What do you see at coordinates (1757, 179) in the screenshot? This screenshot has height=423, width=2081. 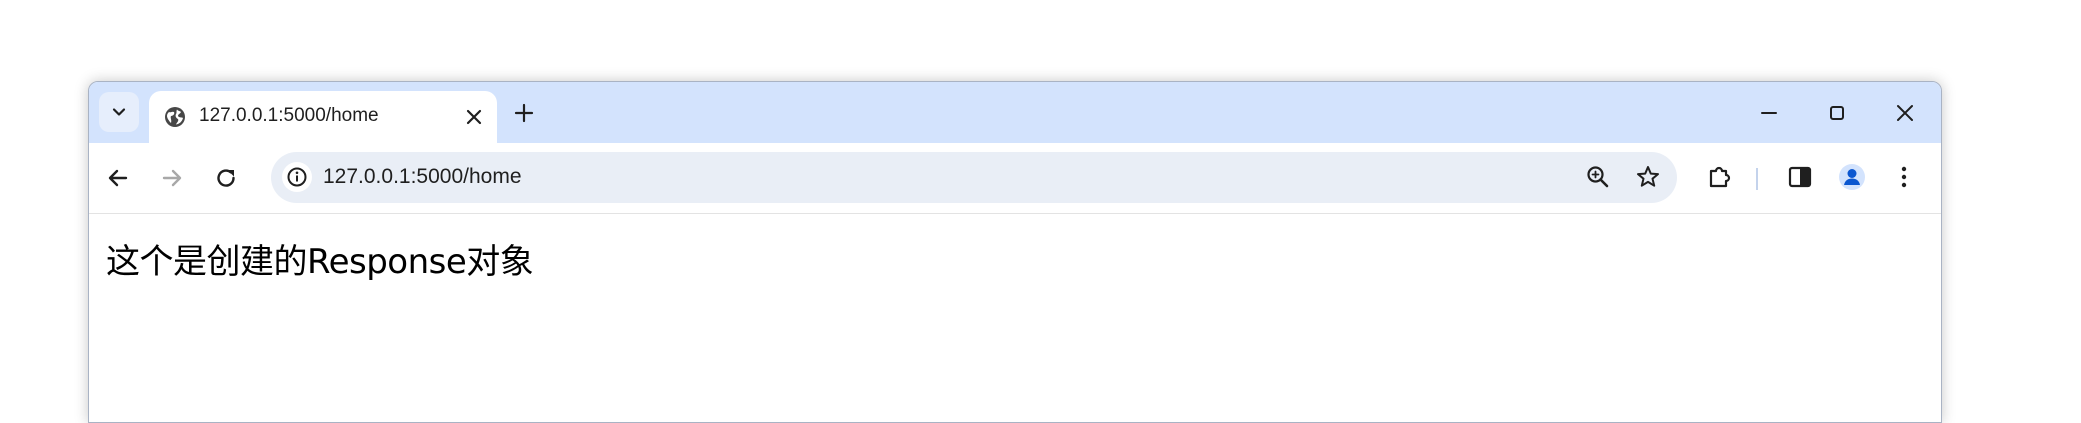 I see `toolbar-divider` at bounding box center [1757, 179].